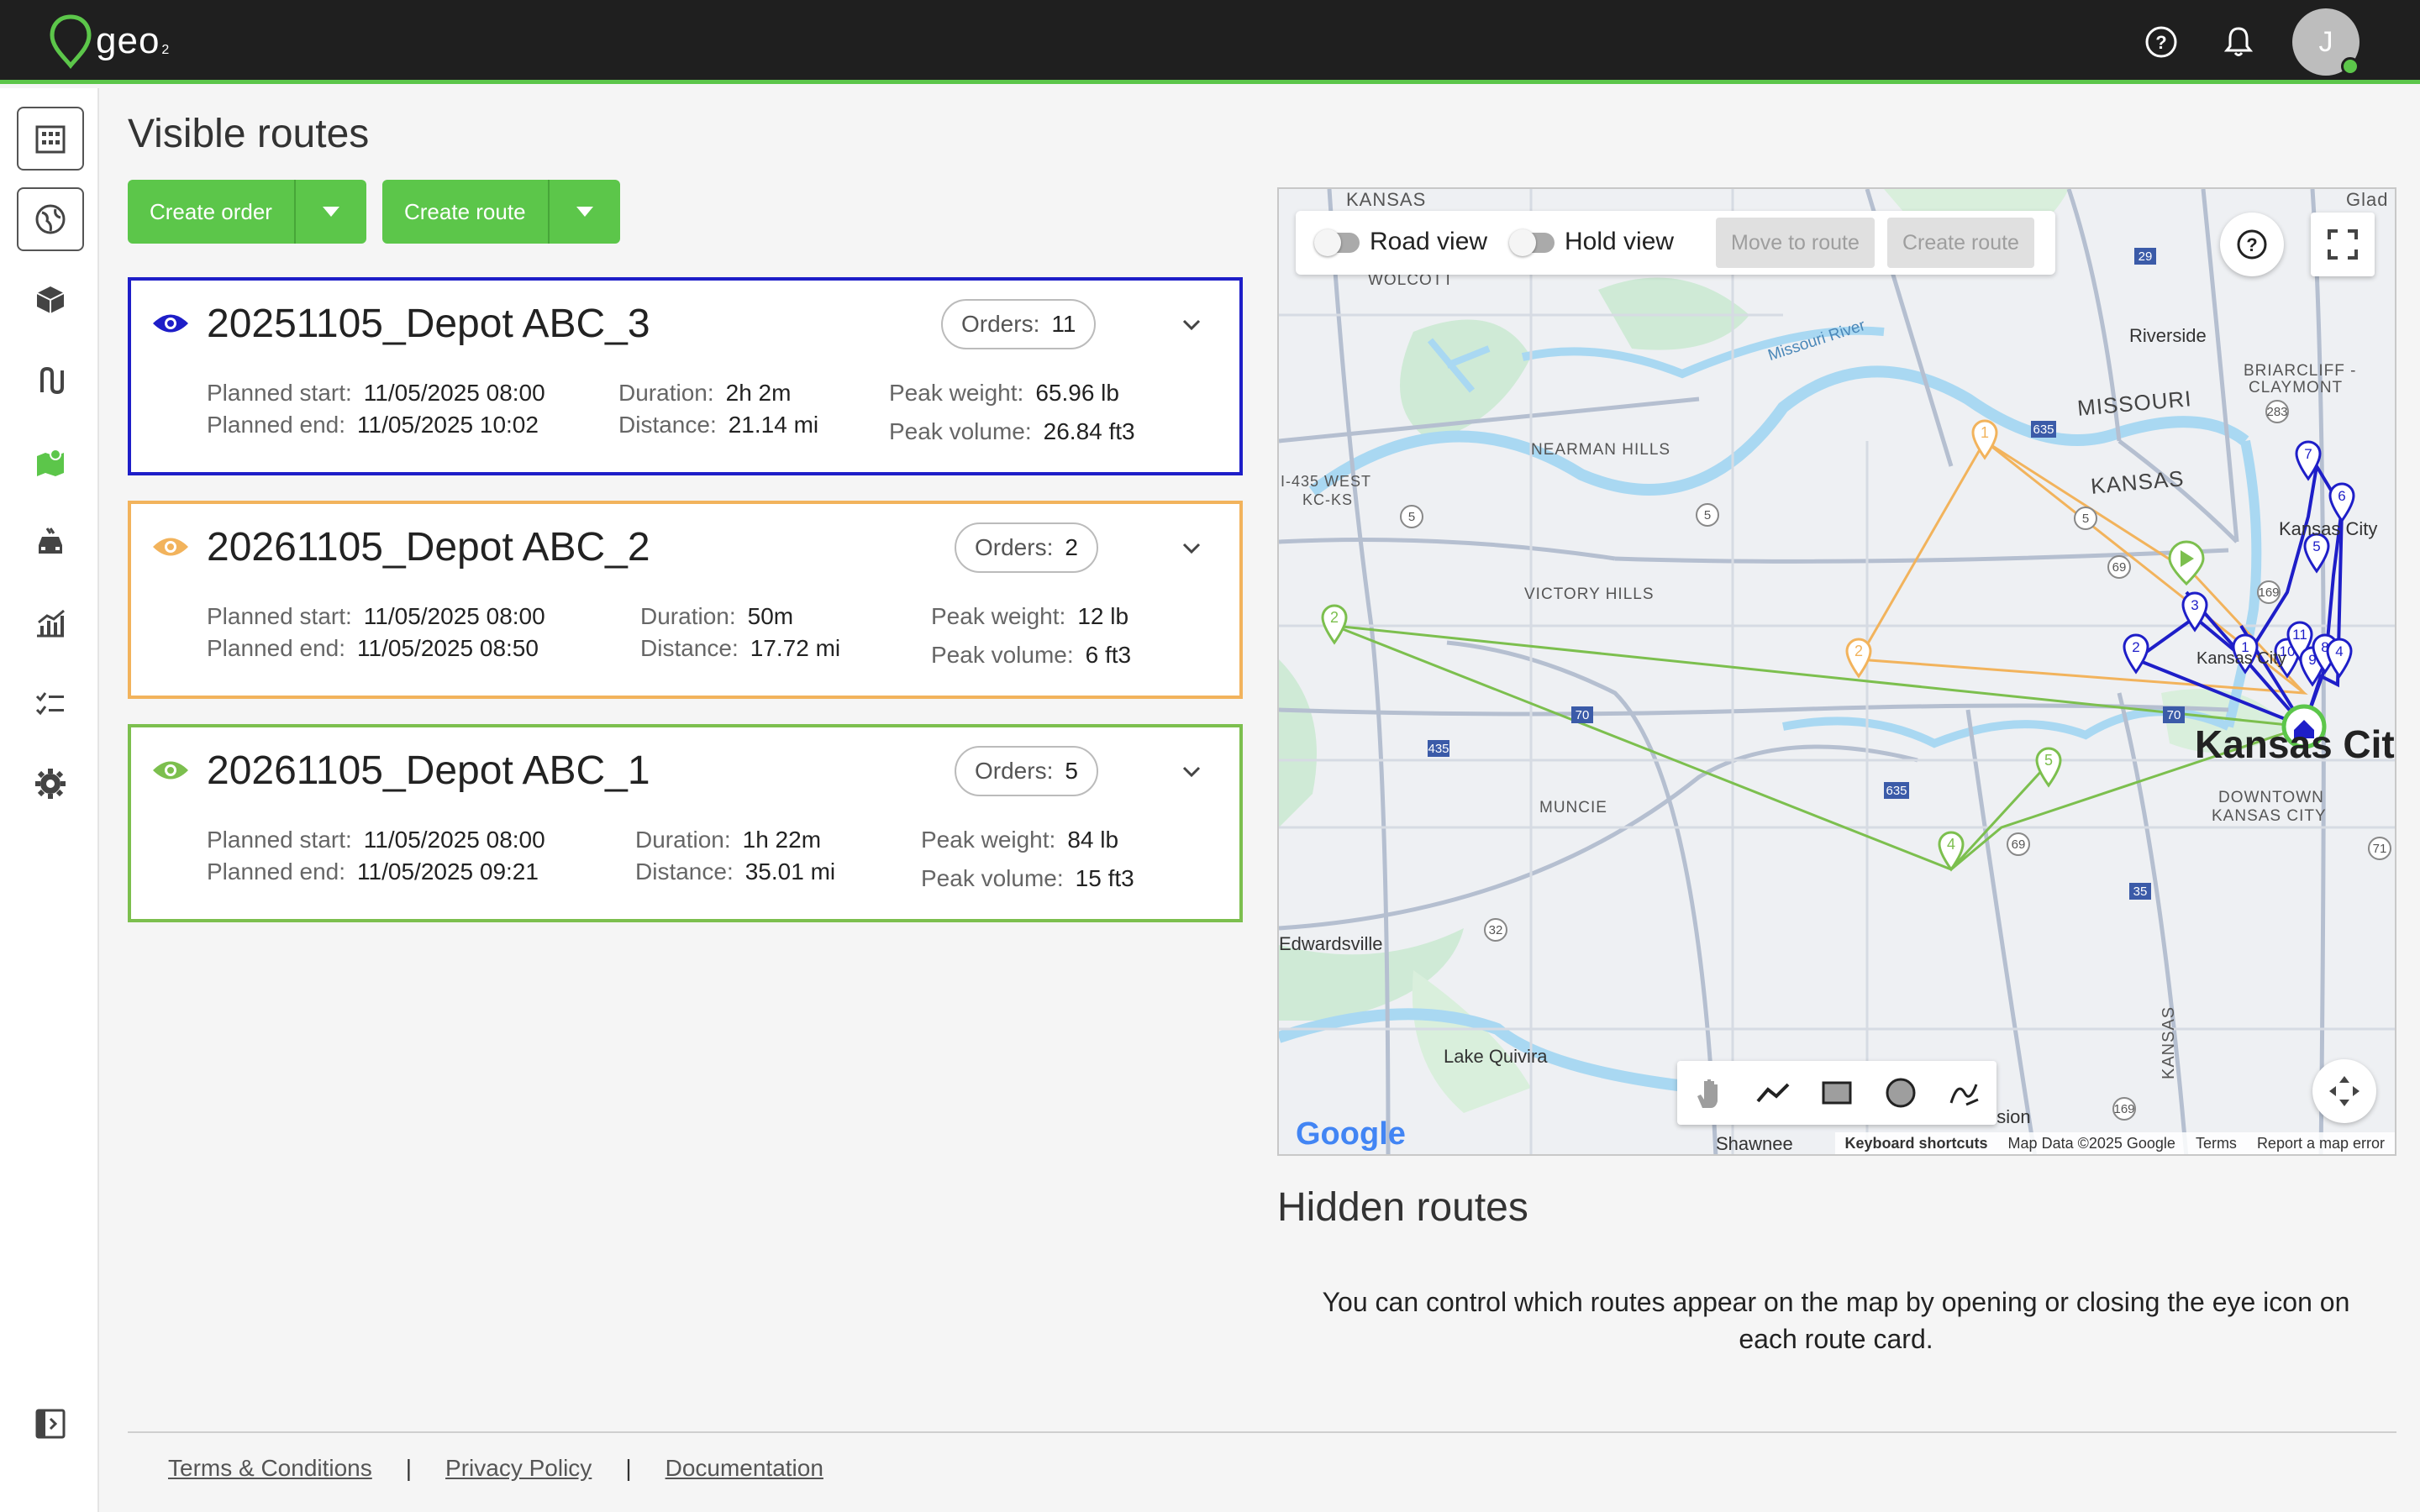 The width and height of the screenshot is (2420, 1512). I want to click on keyboard-shortcuts-link: Keyboard shortcuts, so click(1917, 1143).